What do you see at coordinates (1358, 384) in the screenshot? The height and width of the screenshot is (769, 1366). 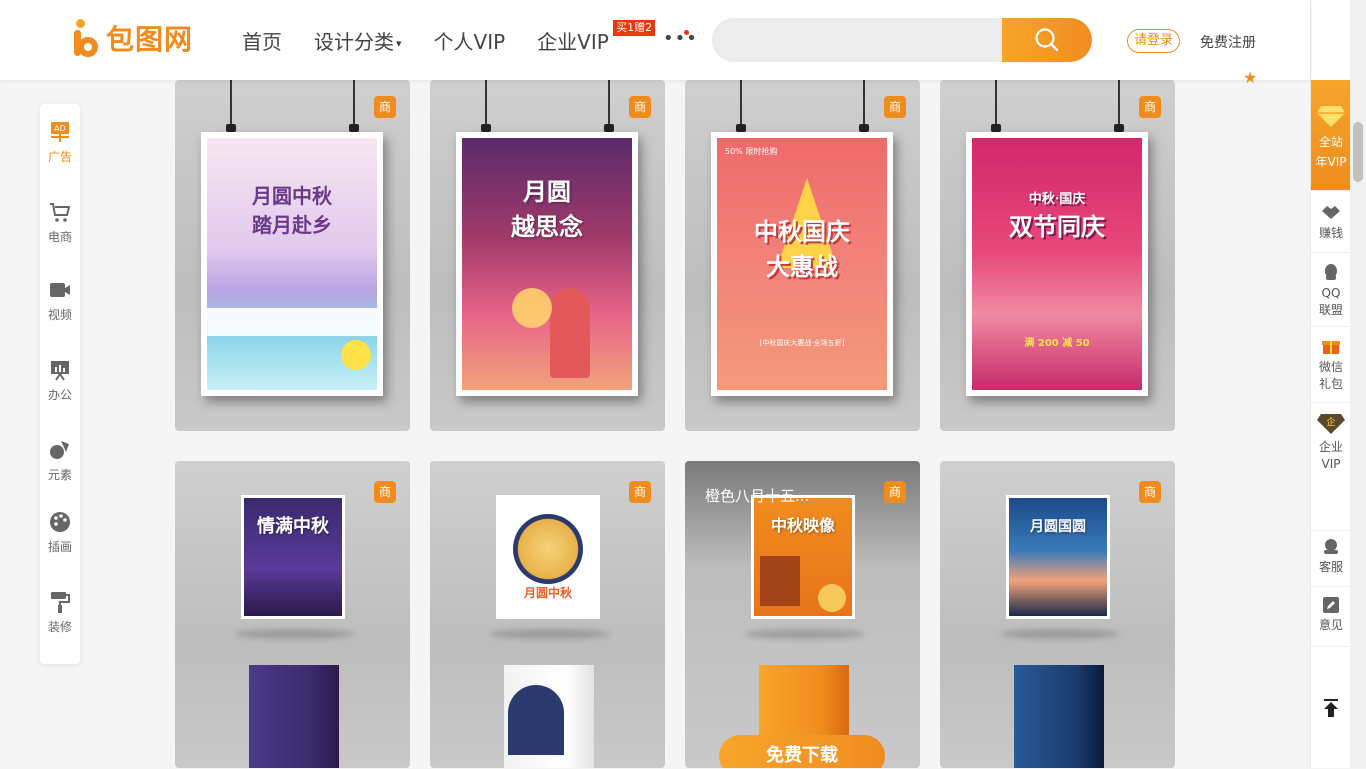 I see `page-scrollbar` at bounding box center [1358, 384].